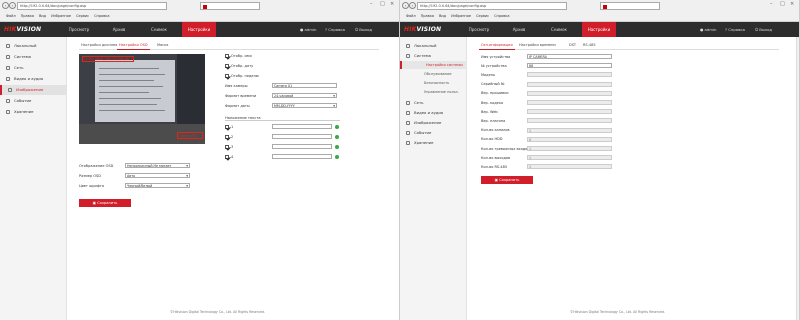 This screenshot has height=320, width=800. What do you see at coordinates (302, 156) in the screenshot?
I see `overlay-4-input` at bounding box center [302, 156].